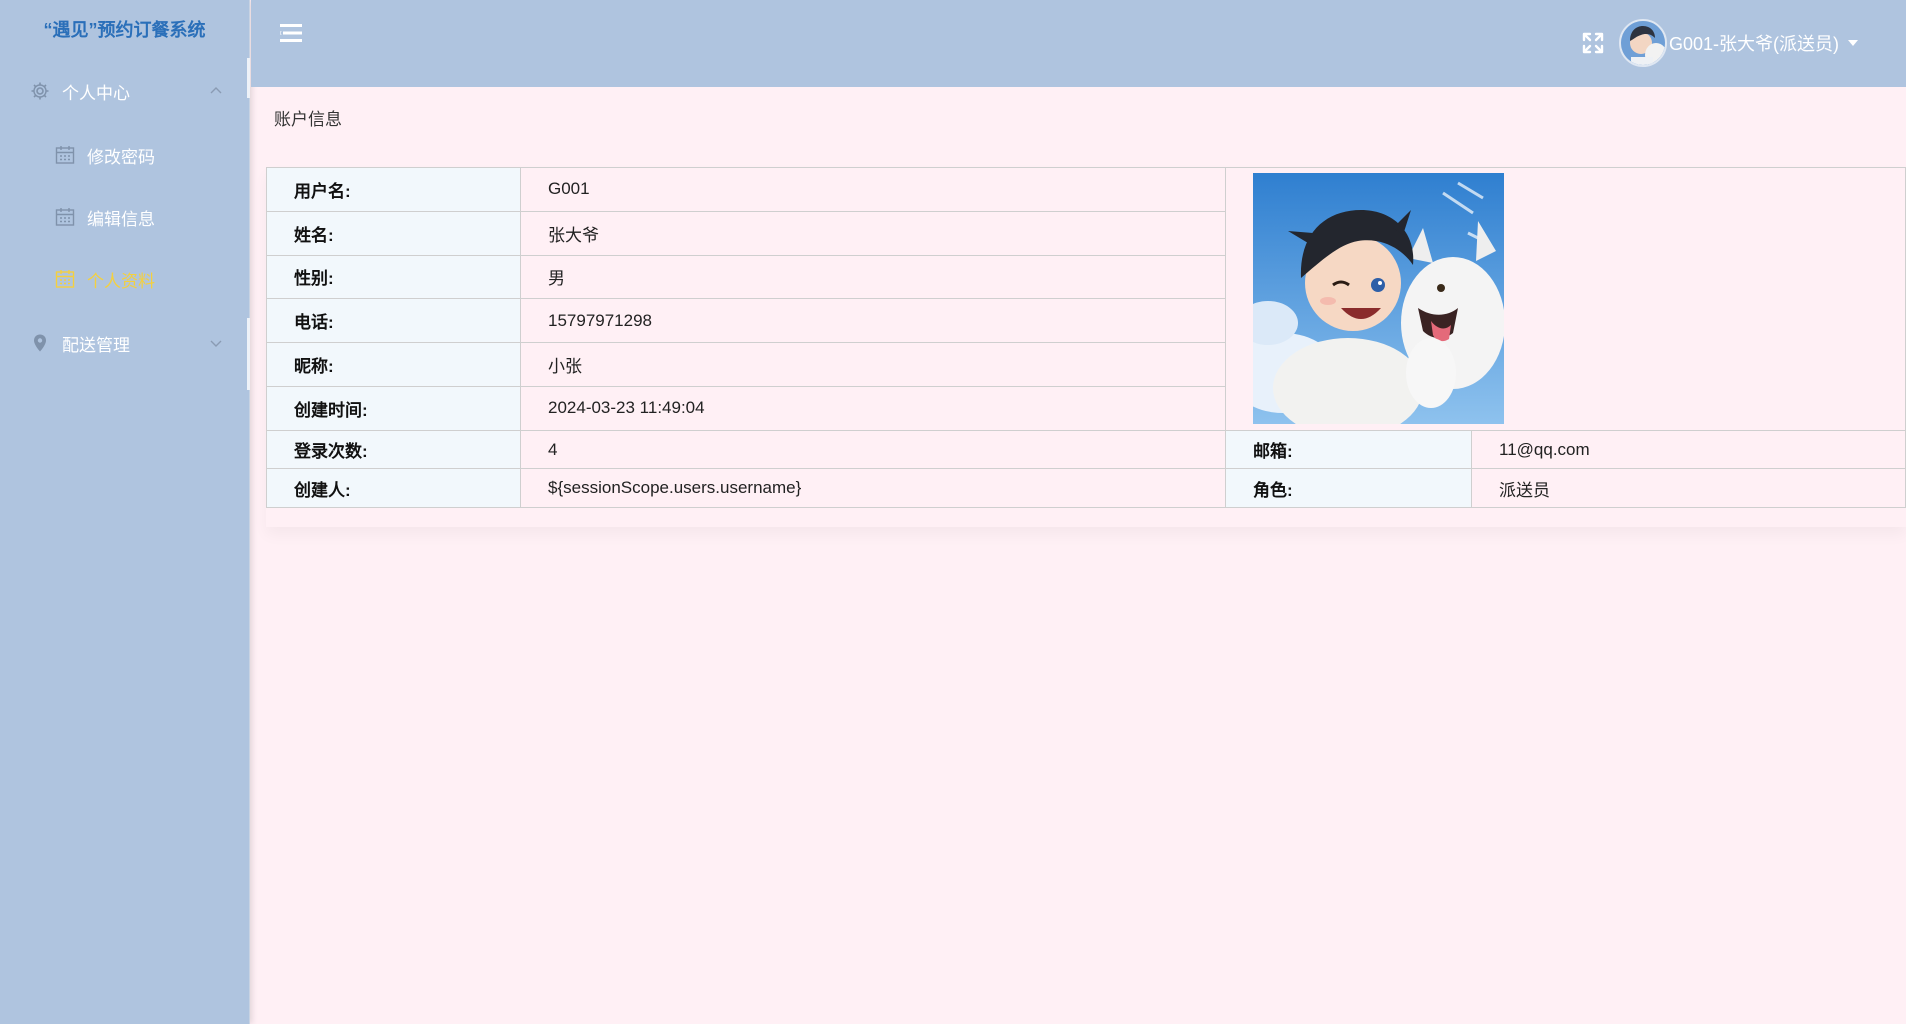 Image resolution: width=1906 pixels, height=1024 pixels. I want to click on profile-photo-cell, so click(1565, 299).